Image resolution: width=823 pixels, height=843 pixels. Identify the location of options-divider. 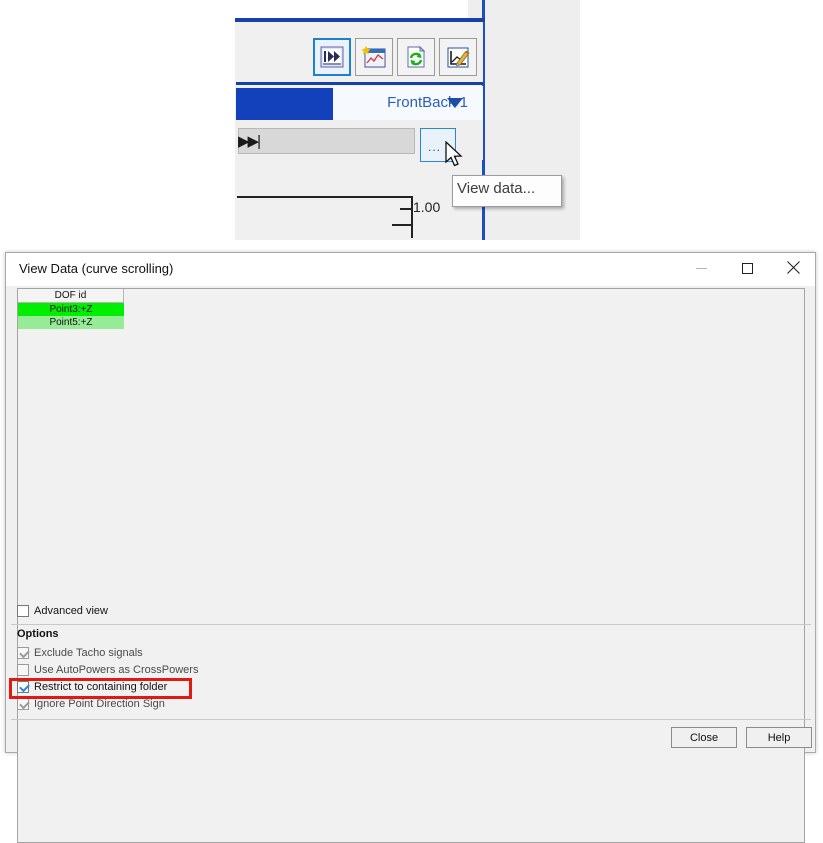
(411, 624).